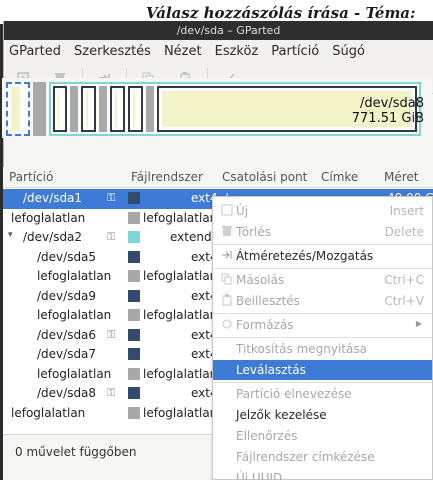 The width and height of the screenshot is (433, 480). Describe the element at coordinates (267, 436) in the screenshot. I see `menu-item-label: Ellenőrzés` at that location.